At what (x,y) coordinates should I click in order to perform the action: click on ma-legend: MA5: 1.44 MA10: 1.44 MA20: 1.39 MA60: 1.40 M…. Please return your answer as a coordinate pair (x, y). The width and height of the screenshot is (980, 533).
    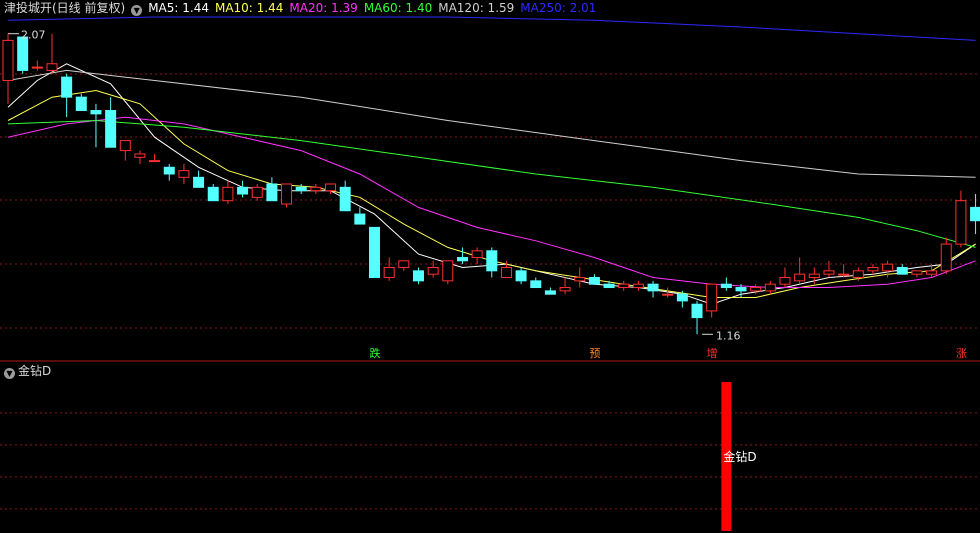
    Looking at the image, I should click on (375, 8).